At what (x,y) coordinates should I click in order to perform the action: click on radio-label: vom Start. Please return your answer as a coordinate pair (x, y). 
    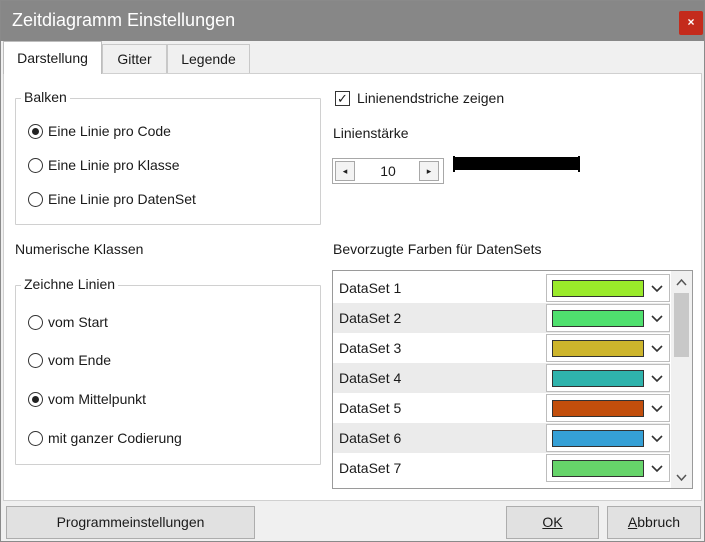
    Looking at the image, I should click on (78, 322).